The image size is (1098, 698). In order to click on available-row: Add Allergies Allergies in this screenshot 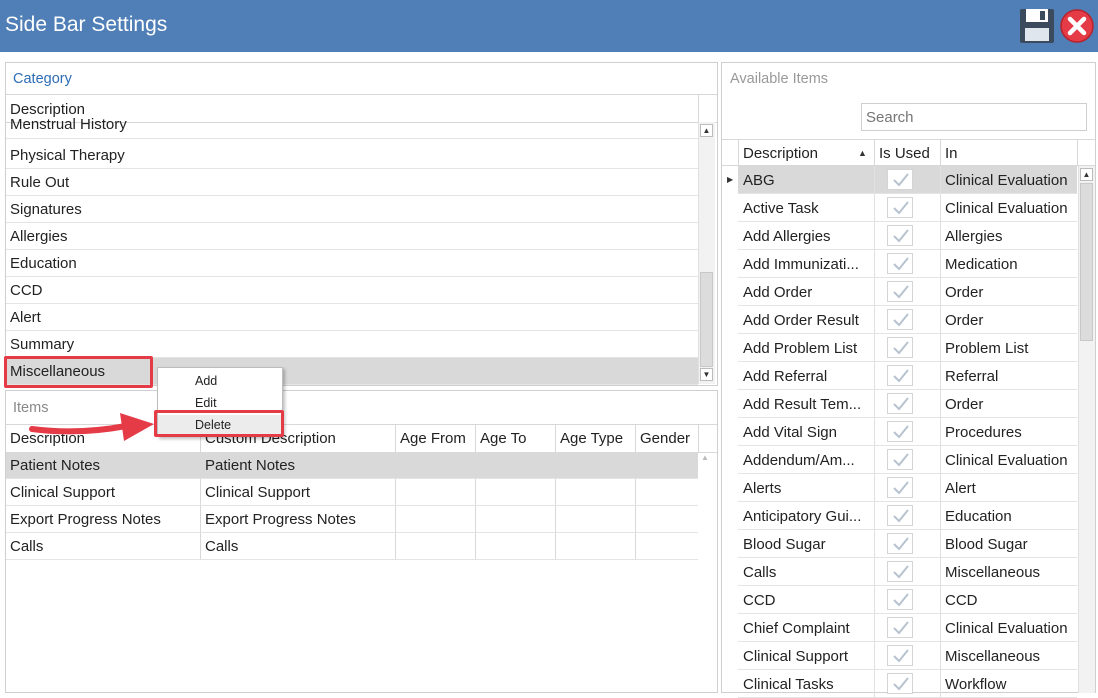, I will do `click(907, 236)`.